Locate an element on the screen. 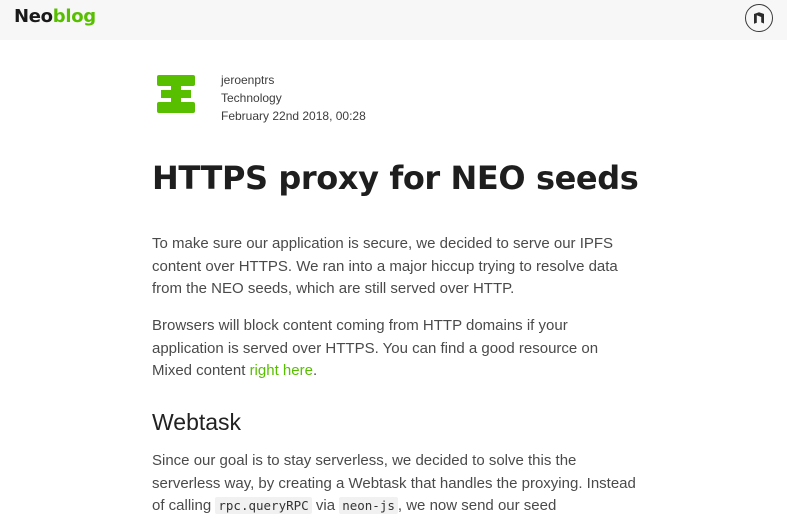  code-neon-js: neon-js is located at coordinates (368, 505).